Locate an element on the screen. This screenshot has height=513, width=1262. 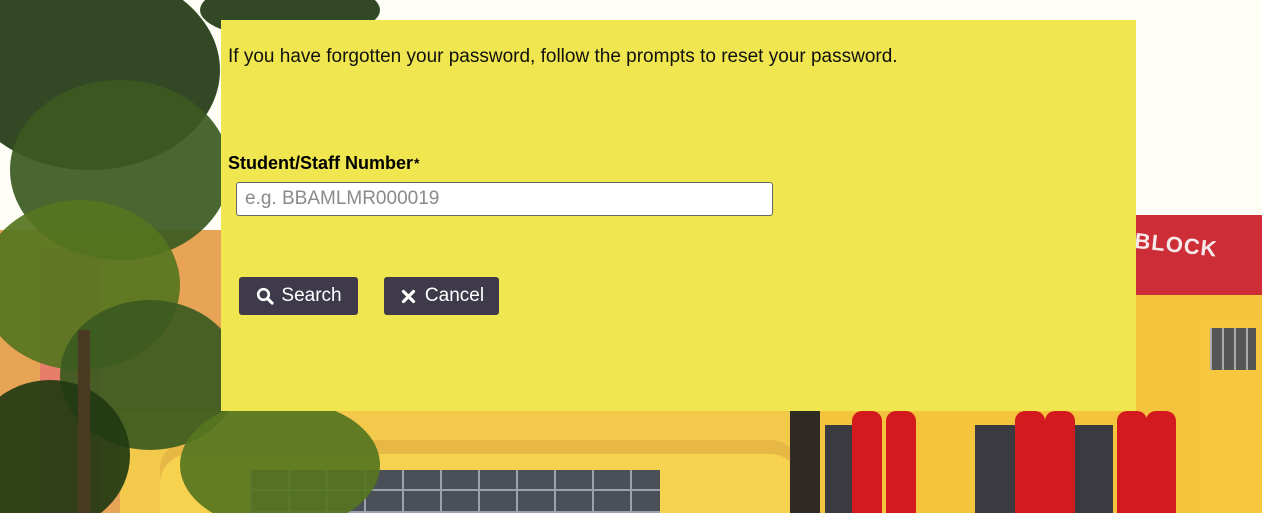
student-staff-number-label: Student/Staff Number* is located at coordinates (323, 163).